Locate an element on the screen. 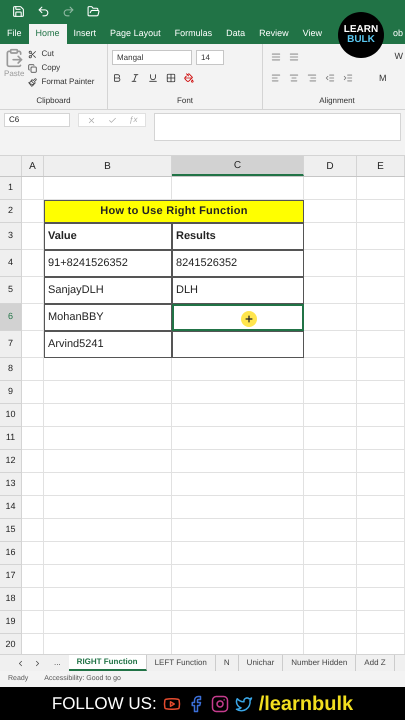 This screenshot has width=405, height=720. row-header: 11 is located at coordinates (11, 438).